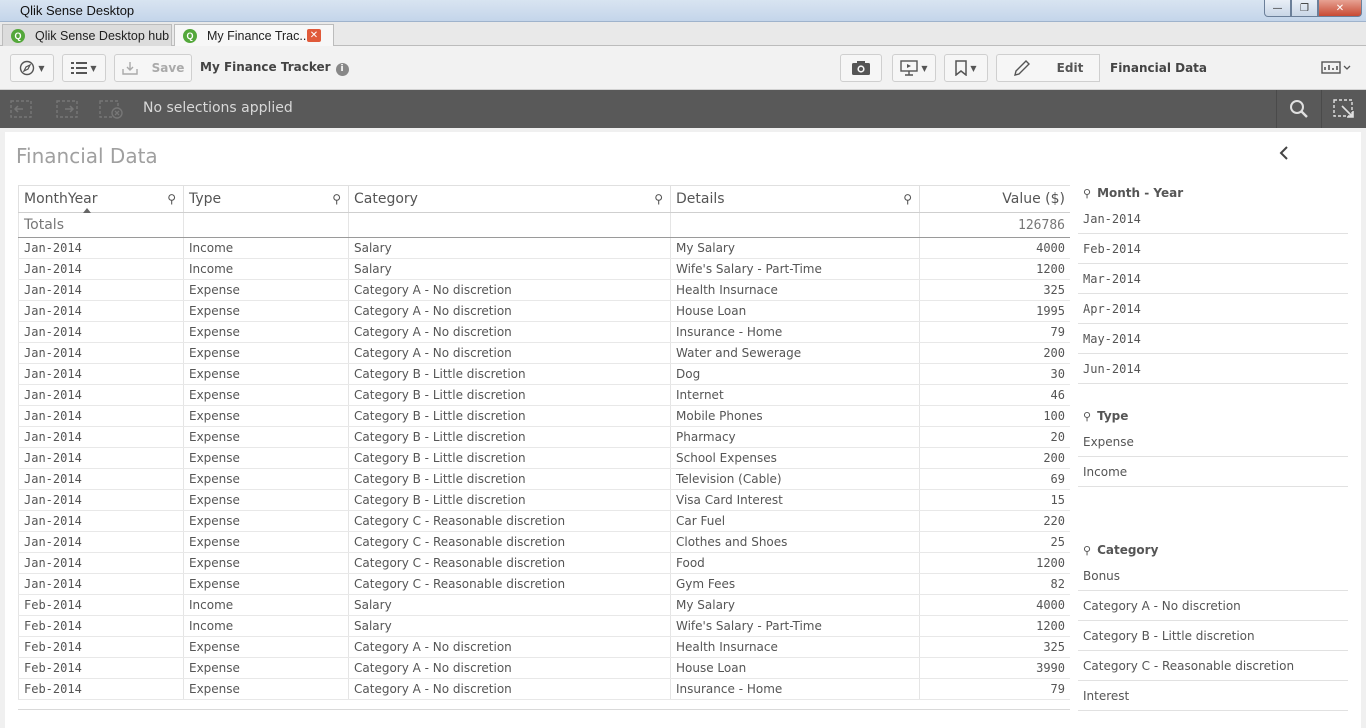 This screenshot has height=728, width=1366. I want to click on close-icon: ✕, so click(1340, 8).